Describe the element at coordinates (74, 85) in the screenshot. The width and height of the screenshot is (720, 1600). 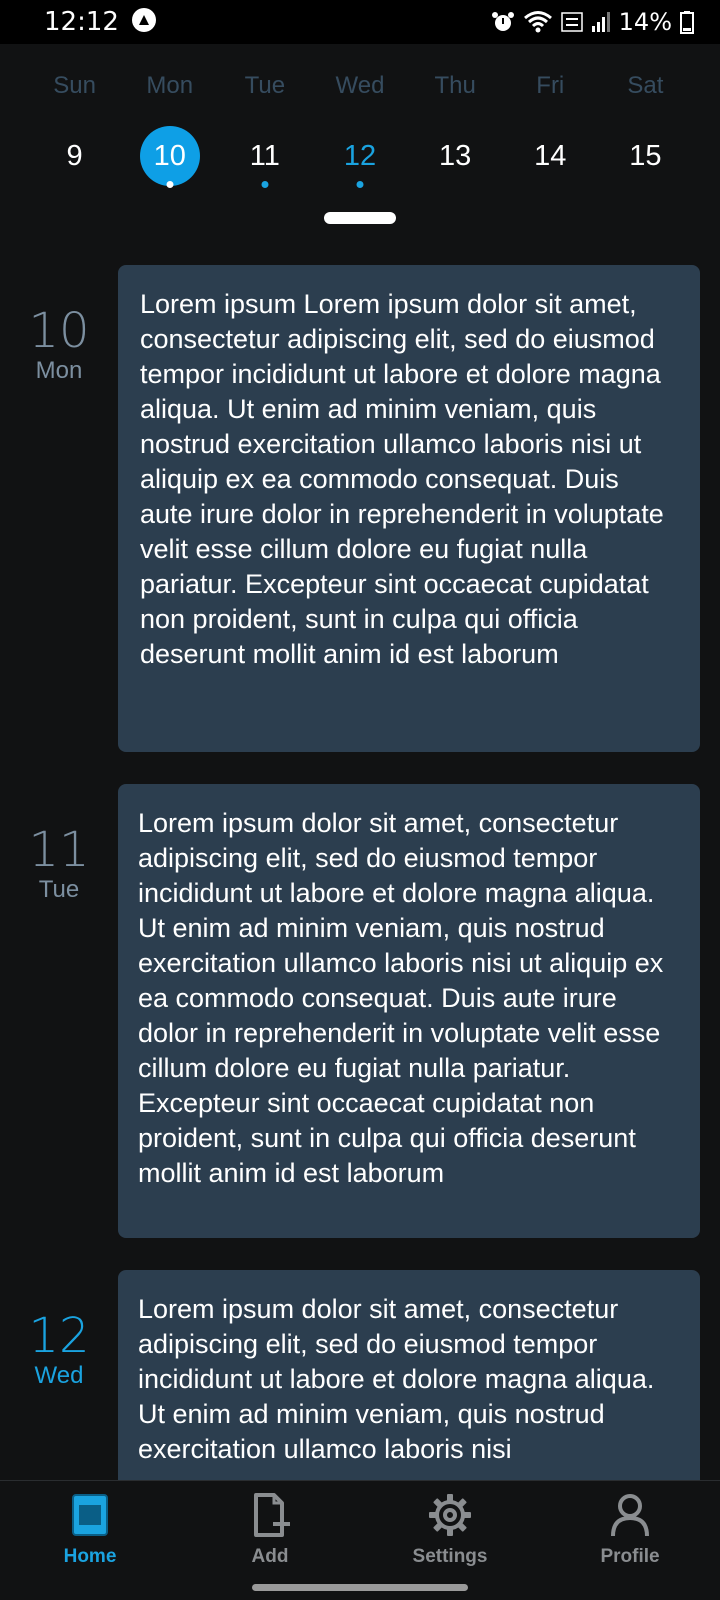
I see `day-name-sun: Sun` at that location.